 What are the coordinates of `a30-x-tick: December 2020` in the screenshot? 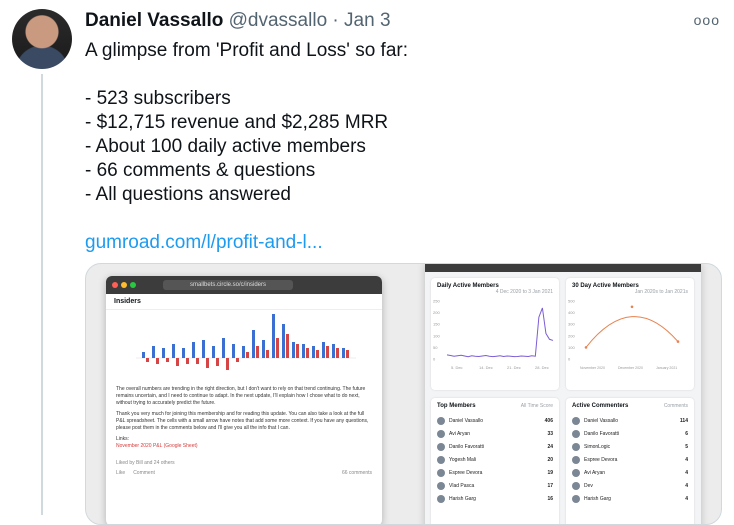 It's located at (630, 368).